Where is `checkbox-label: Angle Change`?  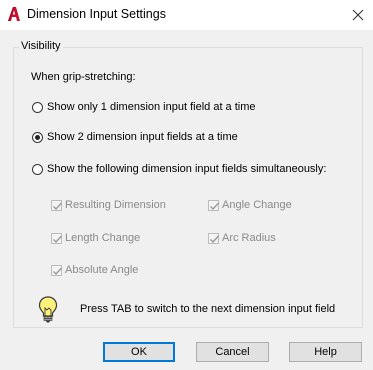
checkbox-label: Angle Change is located at coordinates (257, 205).